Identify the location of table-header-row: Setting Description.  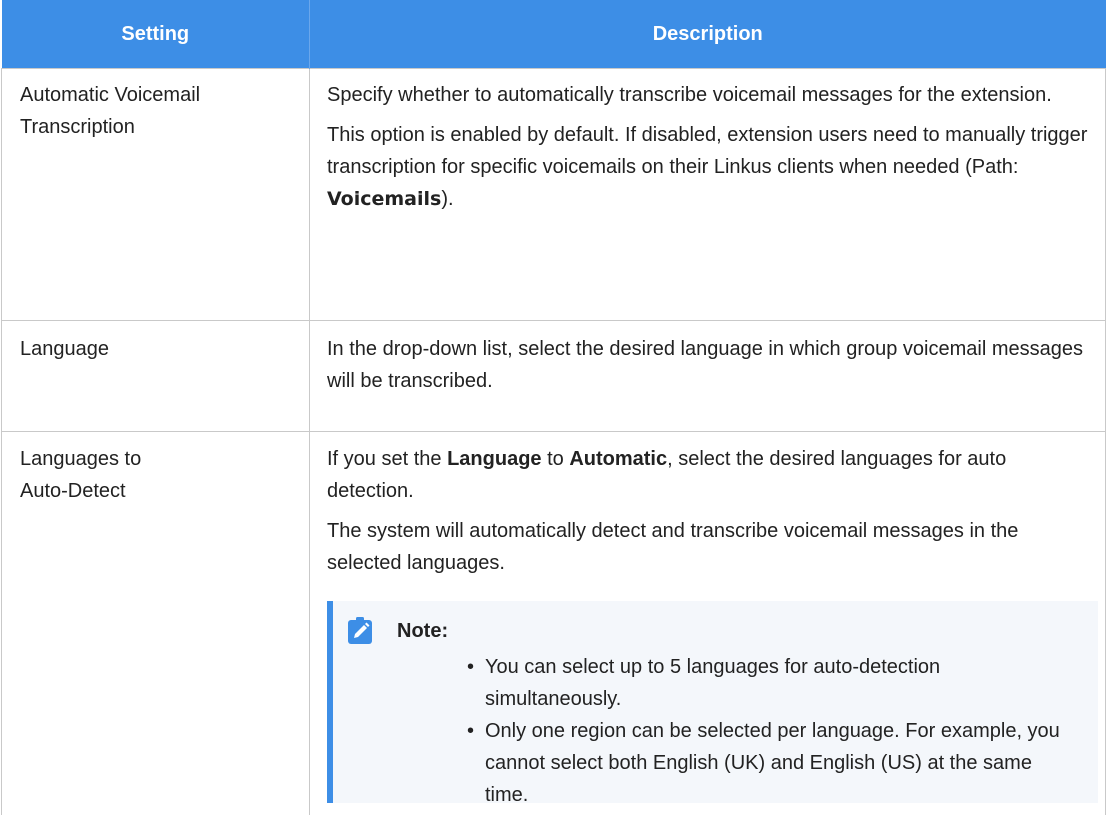
(553, 34).